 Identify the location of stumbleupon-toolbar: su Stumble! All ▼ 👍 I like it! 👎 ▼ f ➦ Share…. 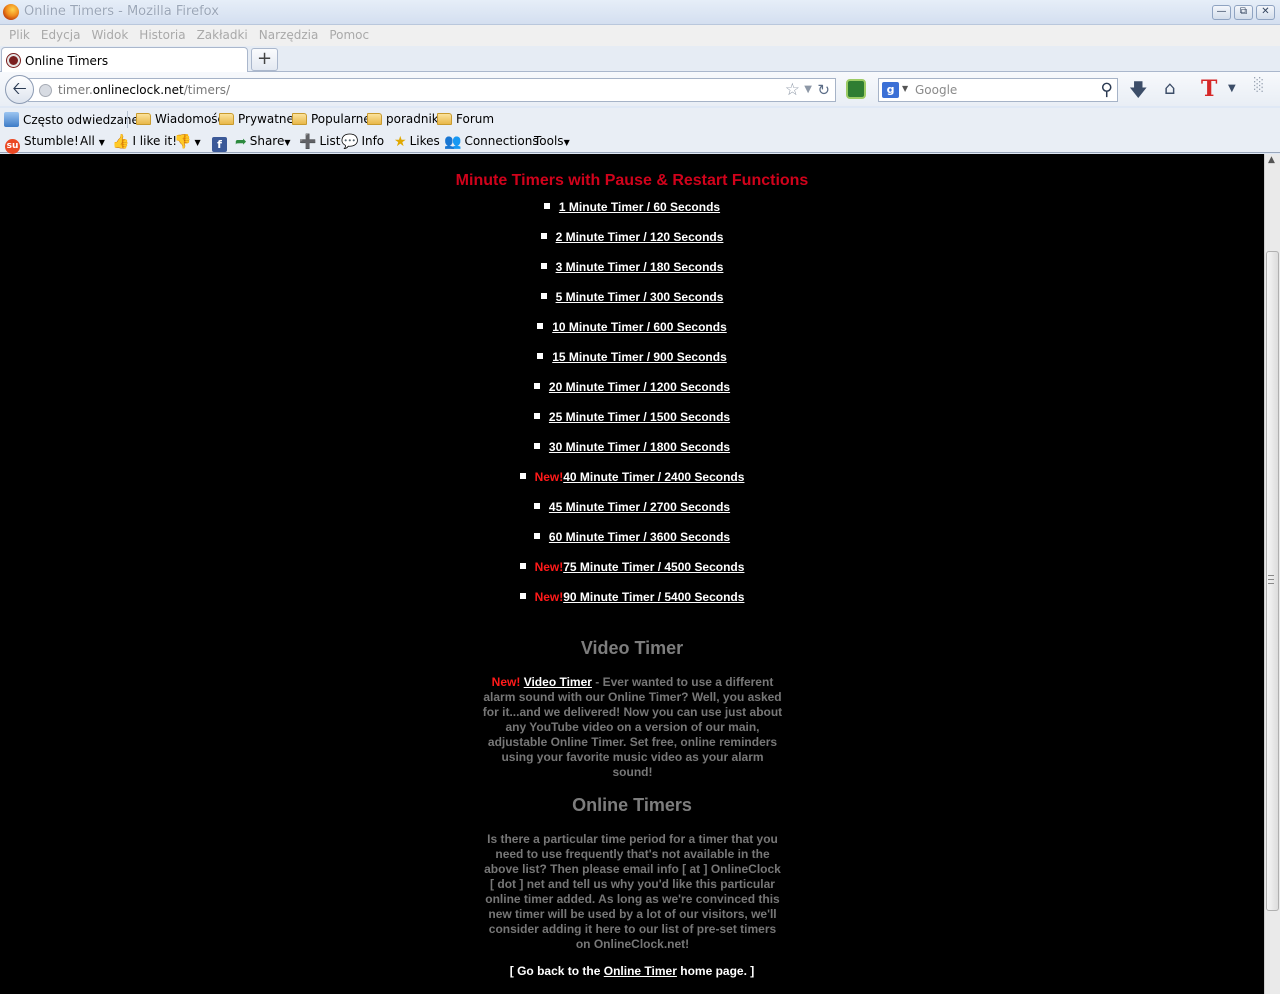
(640, 142).